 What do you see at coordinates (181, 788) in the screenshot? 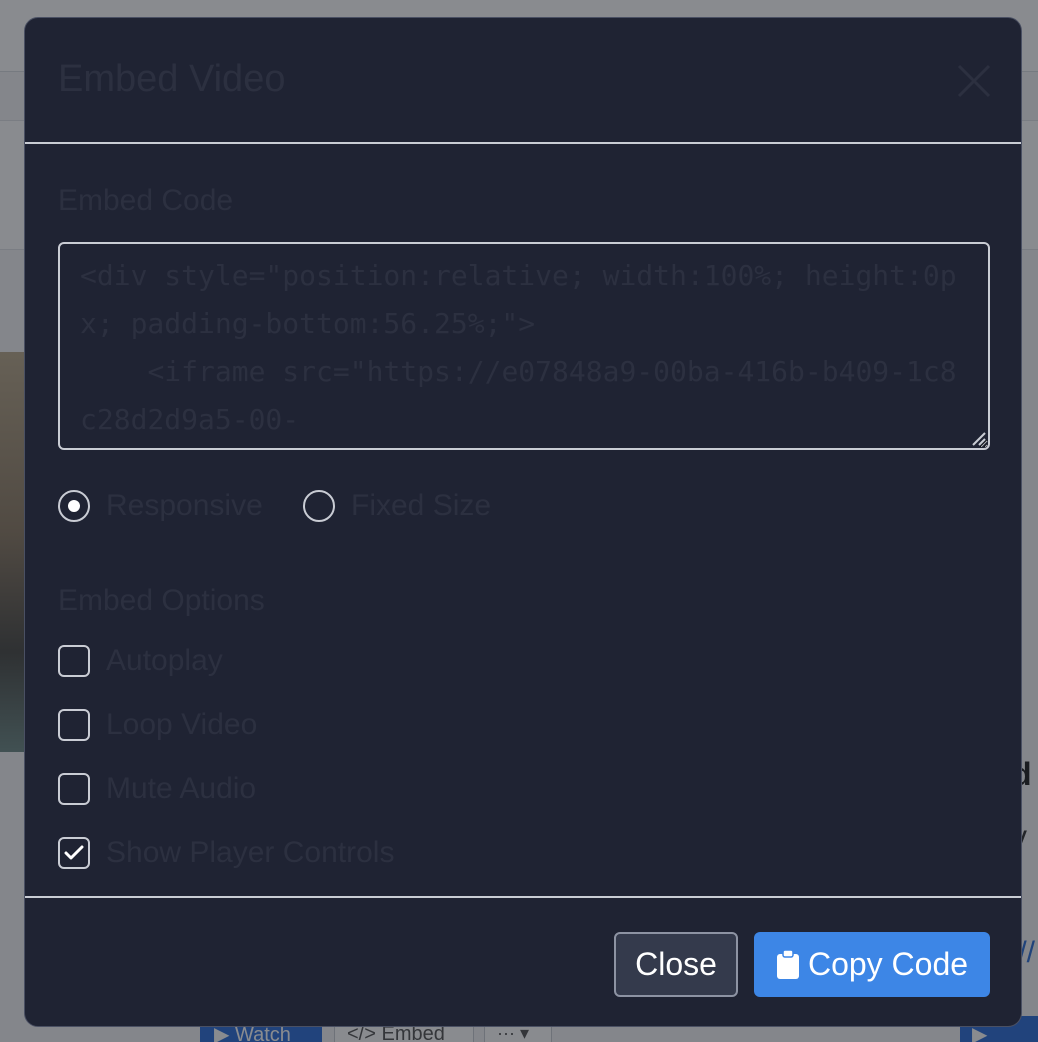
I see `mute-audio-label: Mute Audio` at bounding box center [181, 788].